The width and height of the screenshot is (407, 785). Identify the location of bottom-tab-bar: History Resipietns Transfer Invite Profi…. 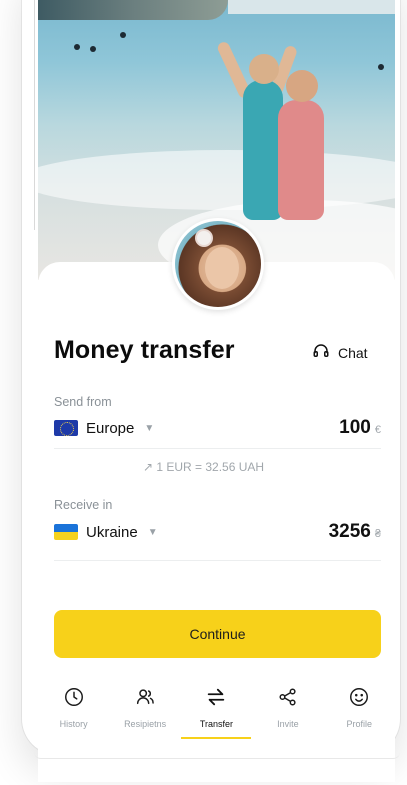
(216, 707).